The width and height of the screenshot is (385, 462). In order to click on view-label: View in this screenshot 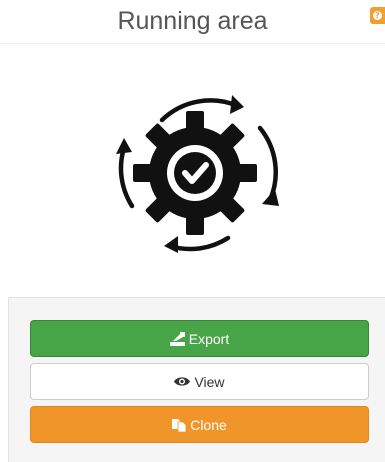, I will do `click(209, 381)`.